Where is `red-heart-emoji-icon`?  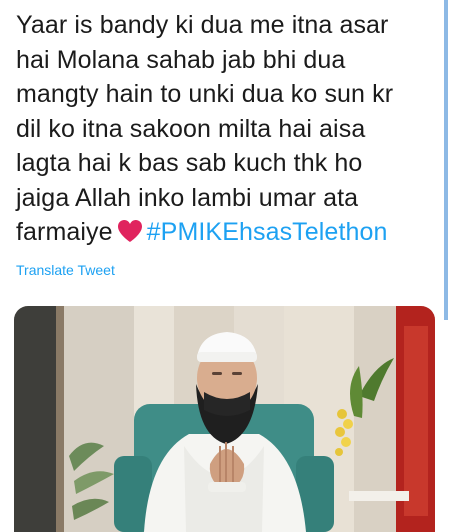 red-heart-emoji-icon is located at coordinates (130, 235).